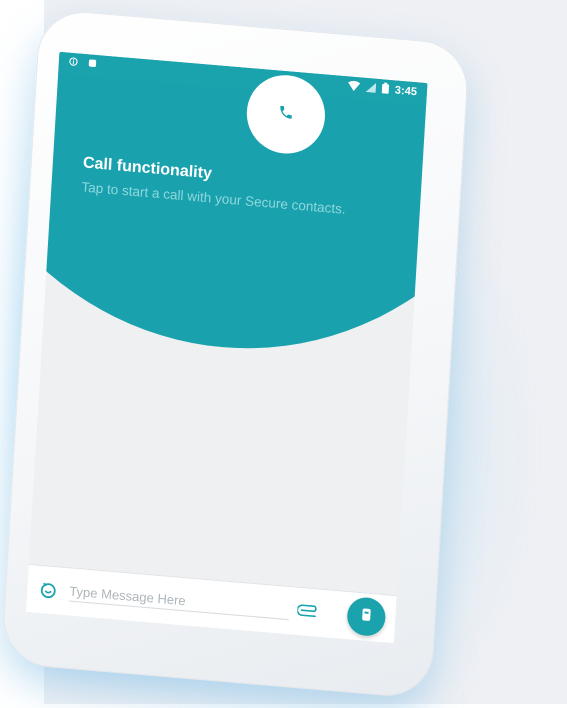 Image resolution: width=567 pixels, height=708 pixels. I want to click on emoji-icon, so click(48, 590).